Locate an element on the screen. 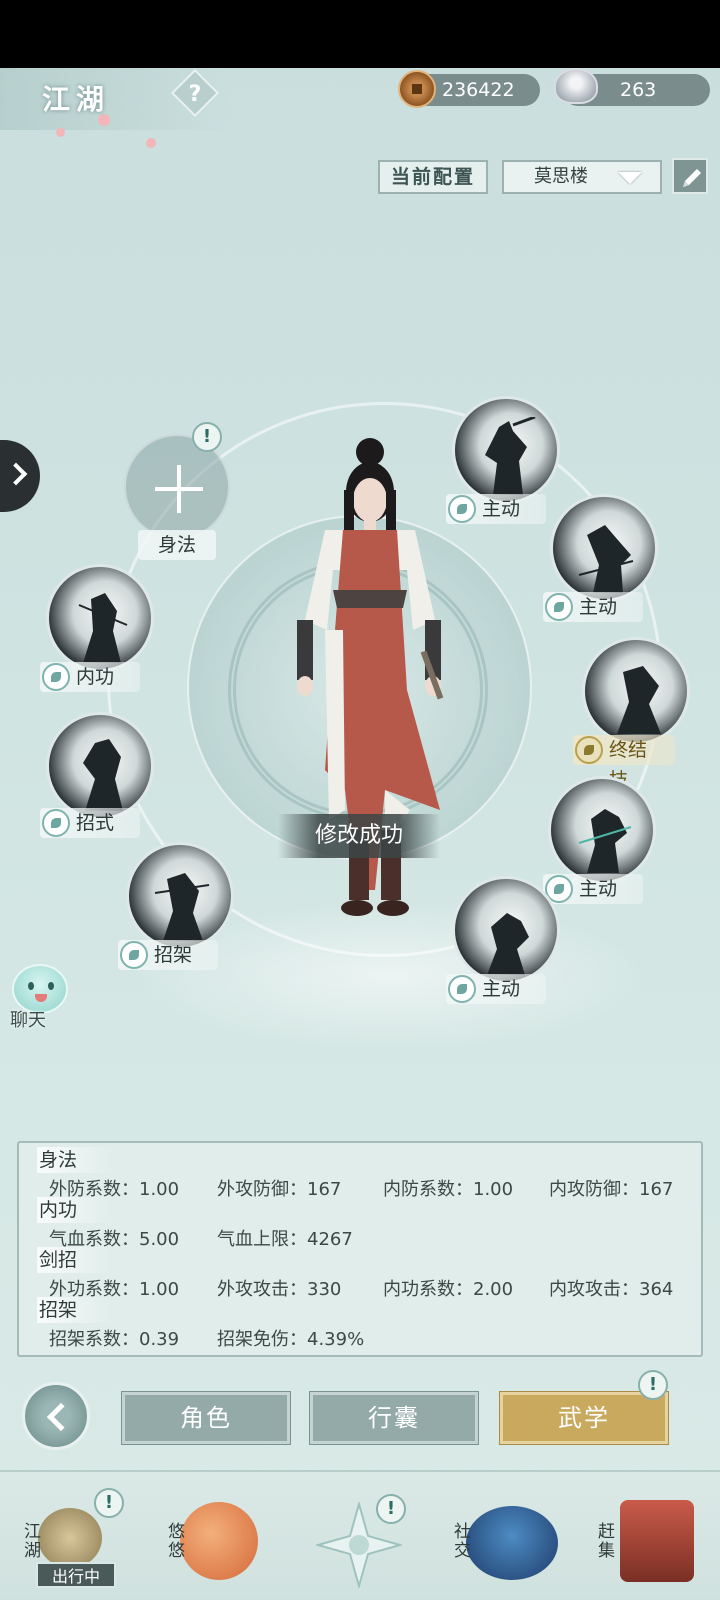 Image resolution: width=720 pixels, height=1600 pixels. stat-section-title: 身法 is located at coordinates (75, 1160).